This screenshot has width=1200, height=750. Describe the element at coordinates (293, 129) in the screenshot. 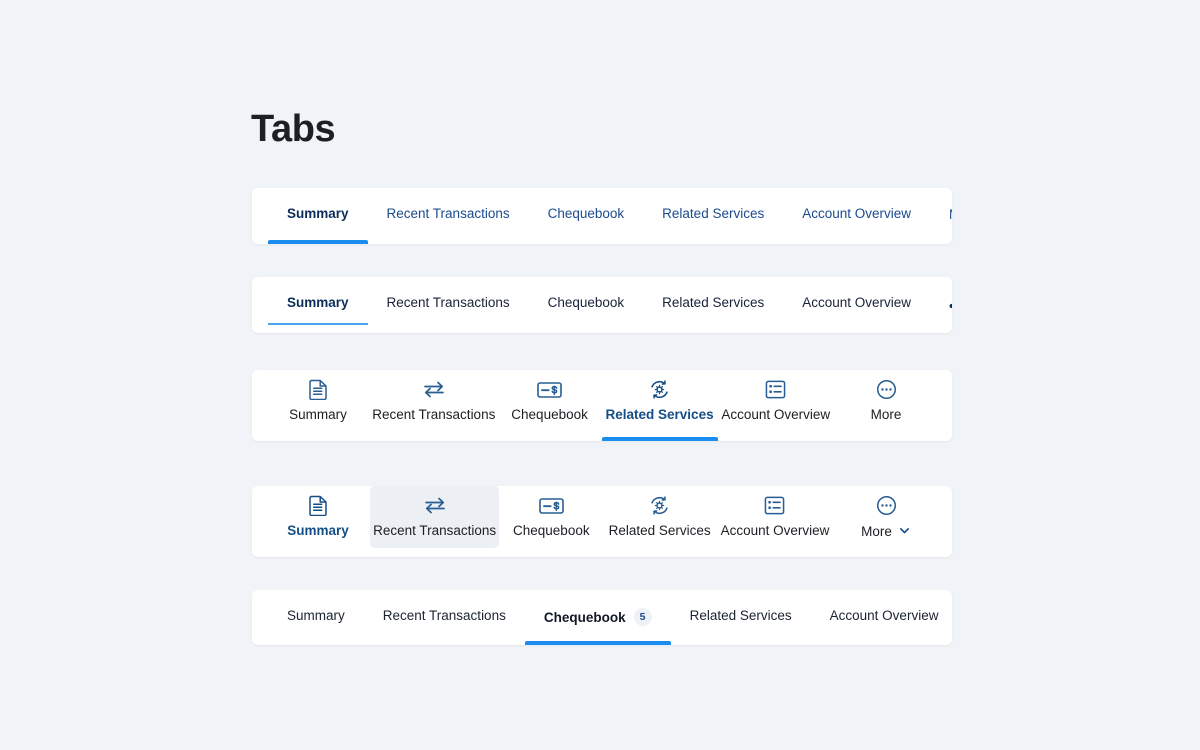

I see `page-title: Tabs` at that location.